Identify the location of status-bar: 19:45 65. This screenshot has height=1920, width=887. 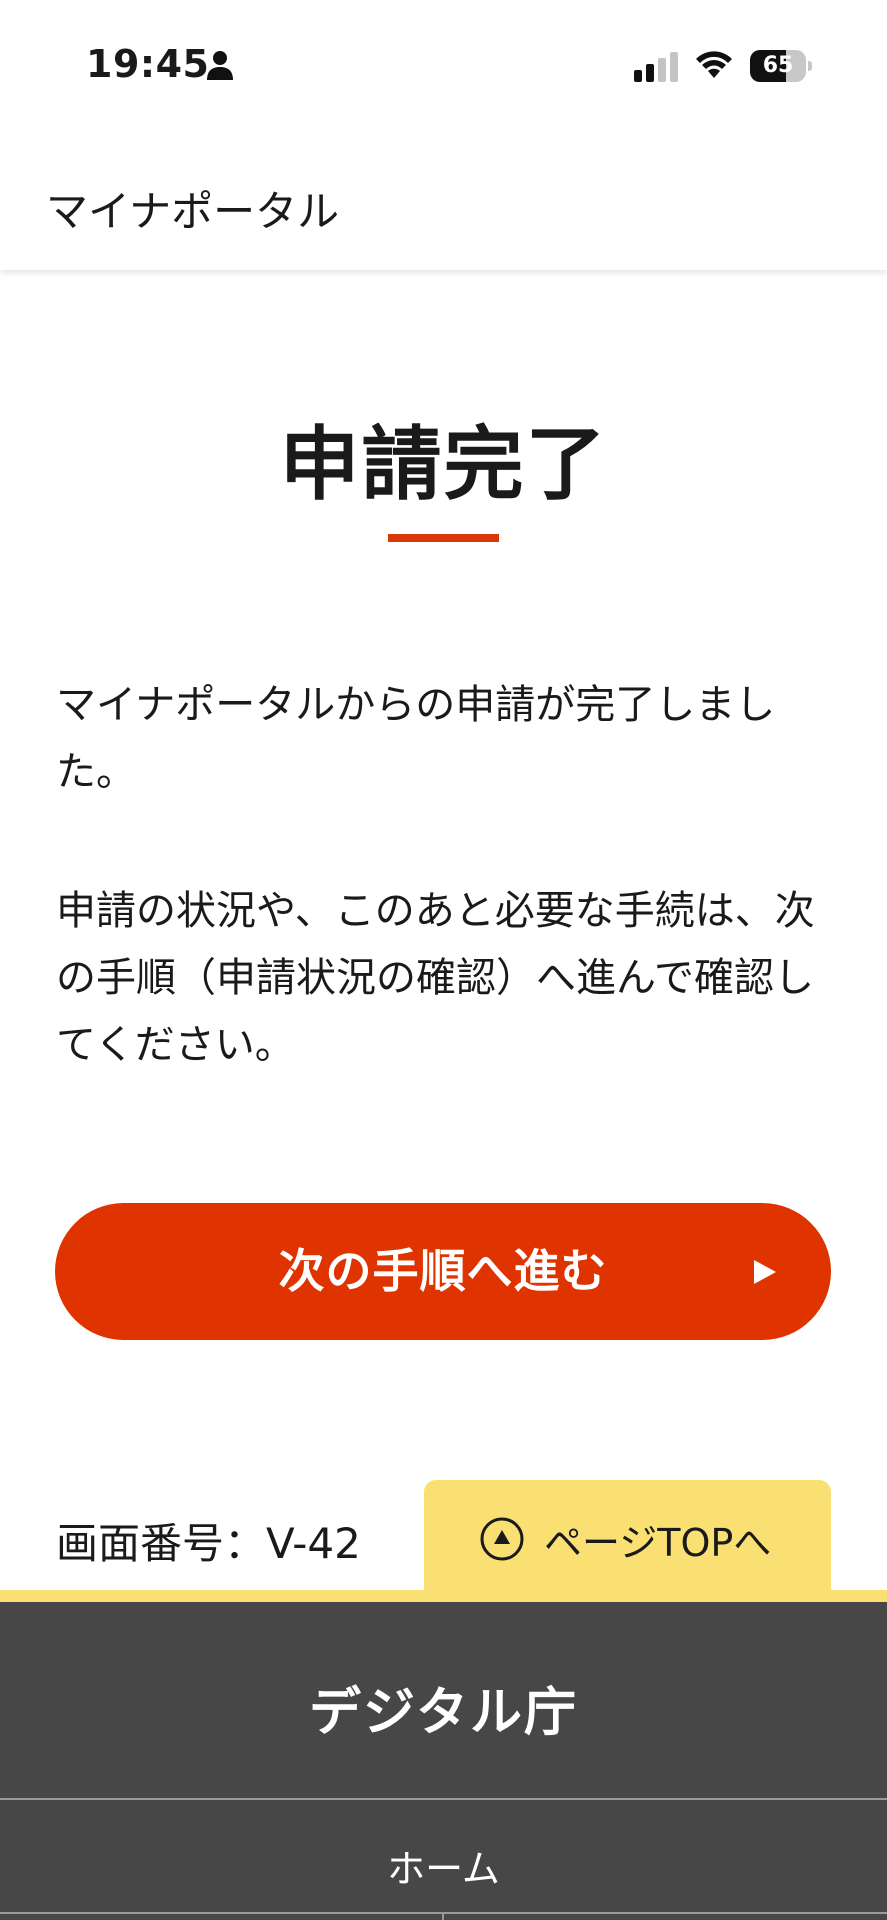
(443, 65).